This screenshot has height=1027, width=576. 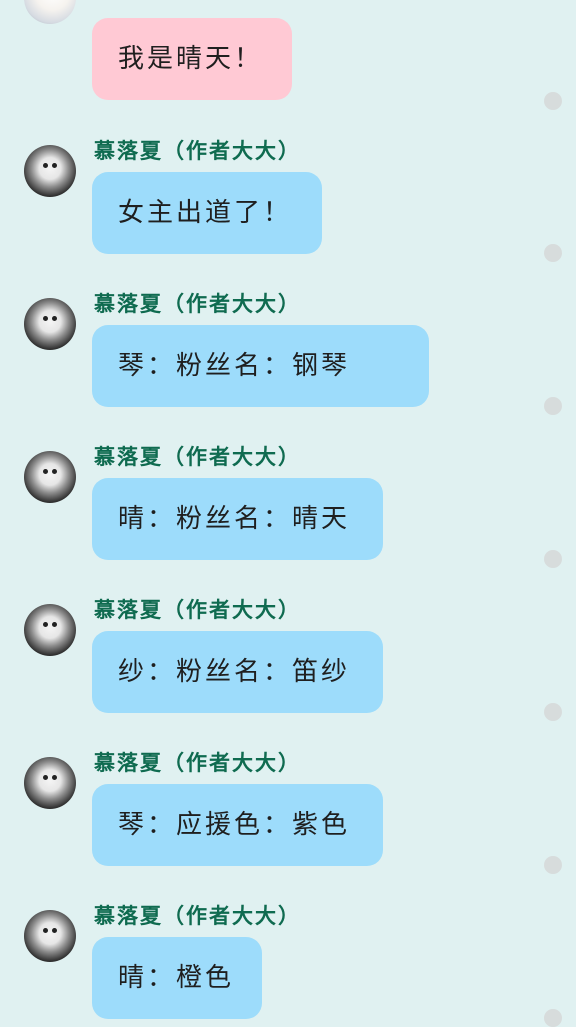 I want to click on message-bubble: 女主出道了！, so click(x=207, y=213).